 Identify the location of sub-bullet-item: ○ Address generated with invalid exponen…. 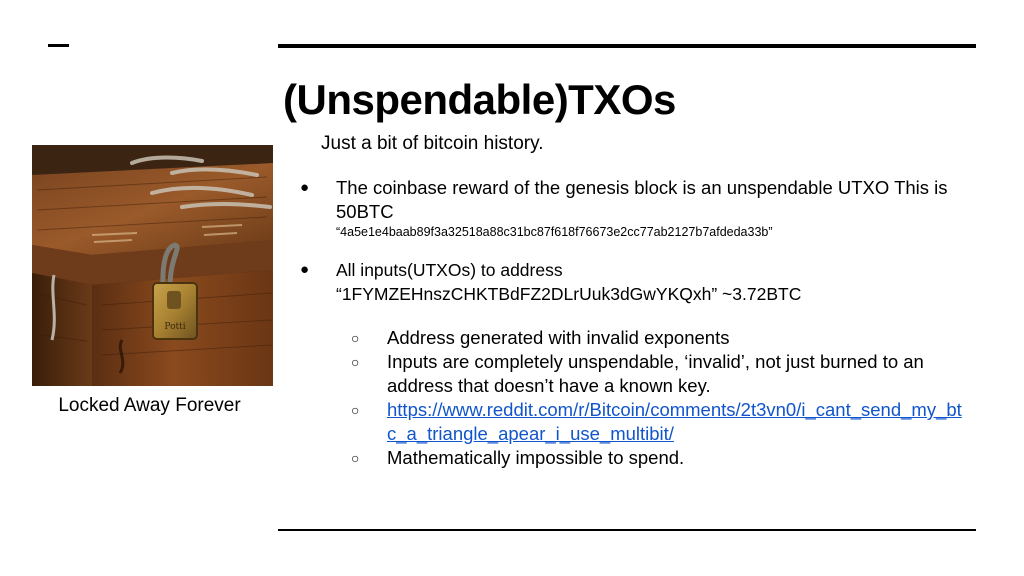
(651, 338).